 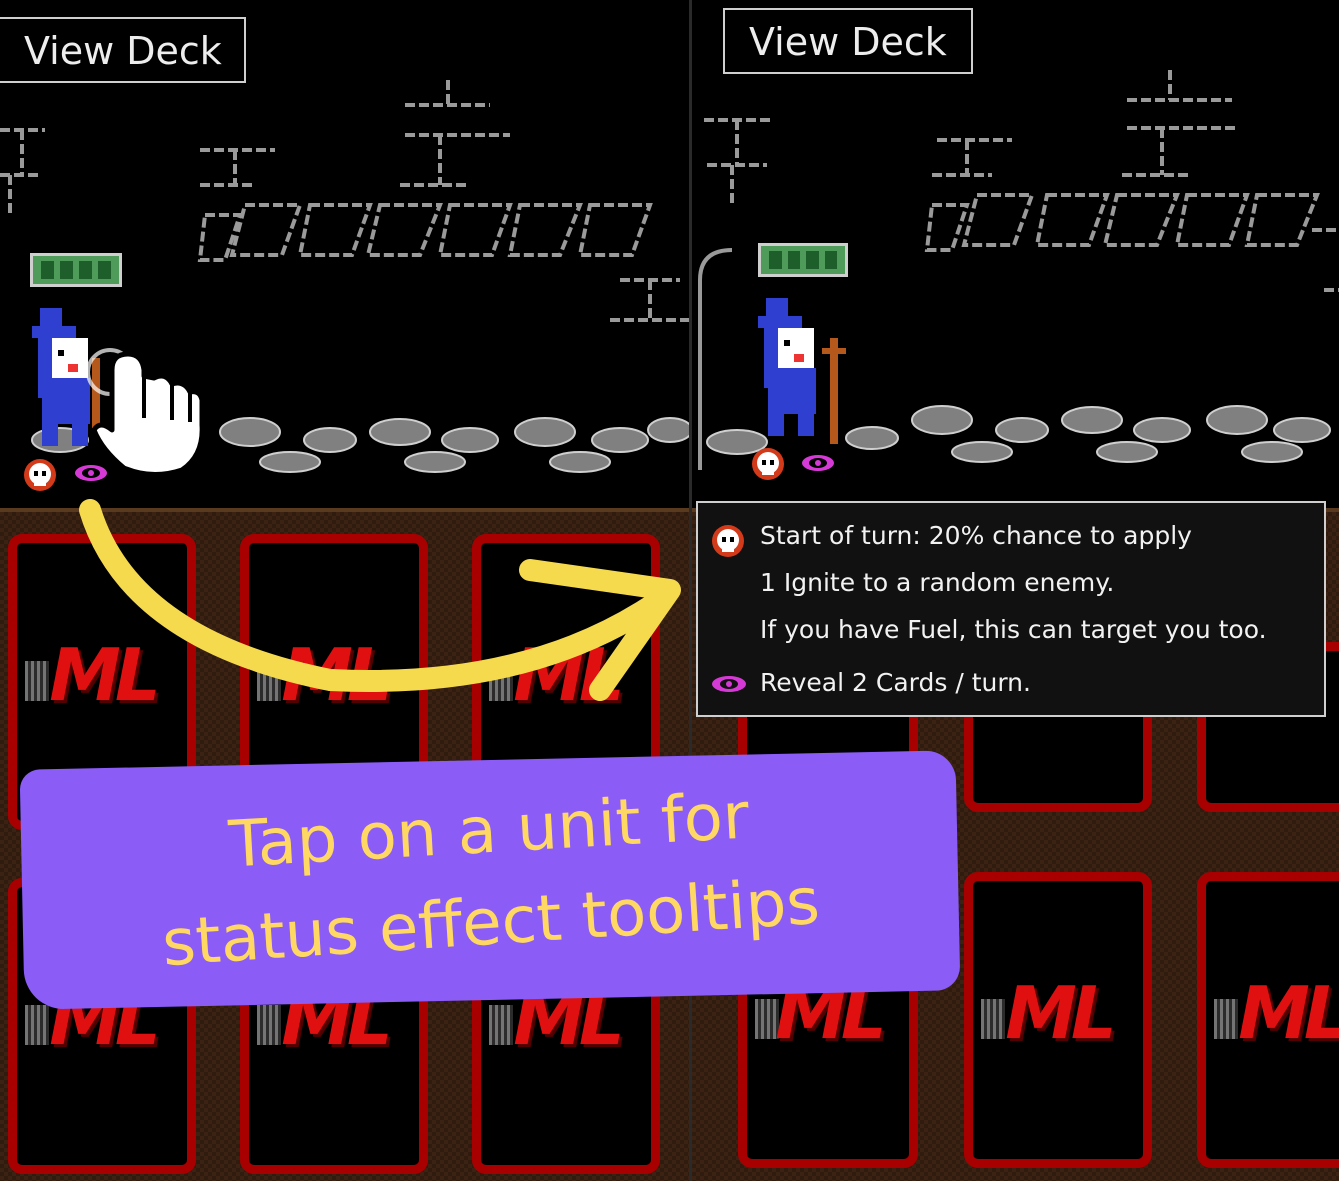 What do you see at coordinates (145, 412) in the screenshot?
I see `tap-hand-icon` at bounding box center [145, 412].